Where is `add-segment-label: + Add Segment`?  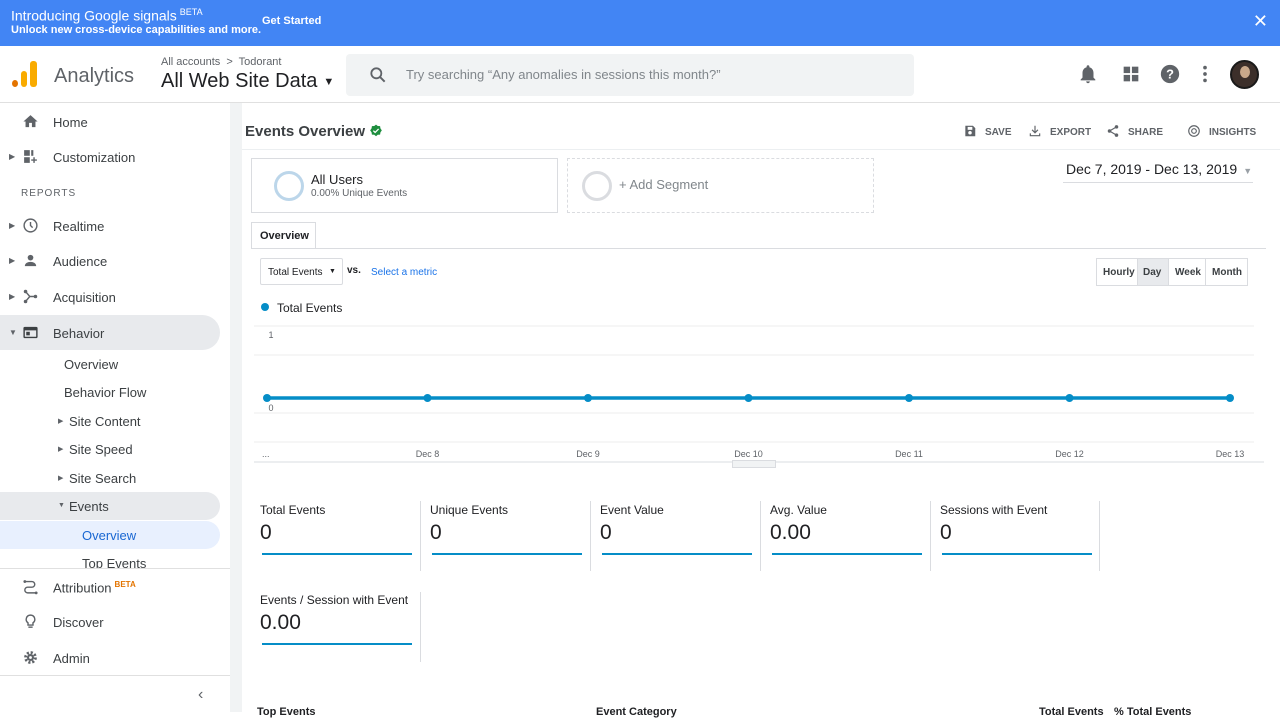 add-segment-label: + Add Segment is located at coordinates (664, 184).